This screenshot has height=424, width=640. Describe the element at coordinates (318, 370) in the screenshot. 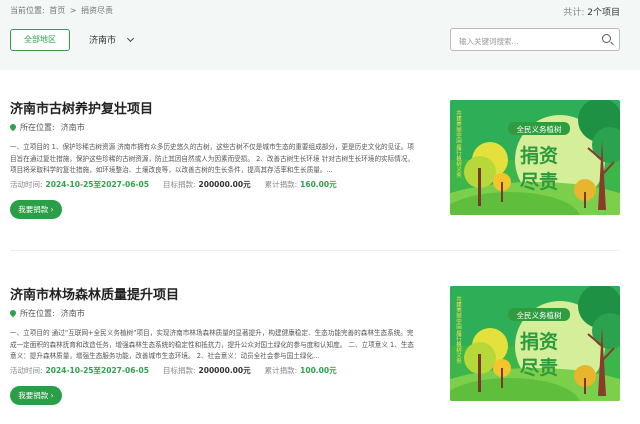

I see `raised-value: 100.00元` at that location.